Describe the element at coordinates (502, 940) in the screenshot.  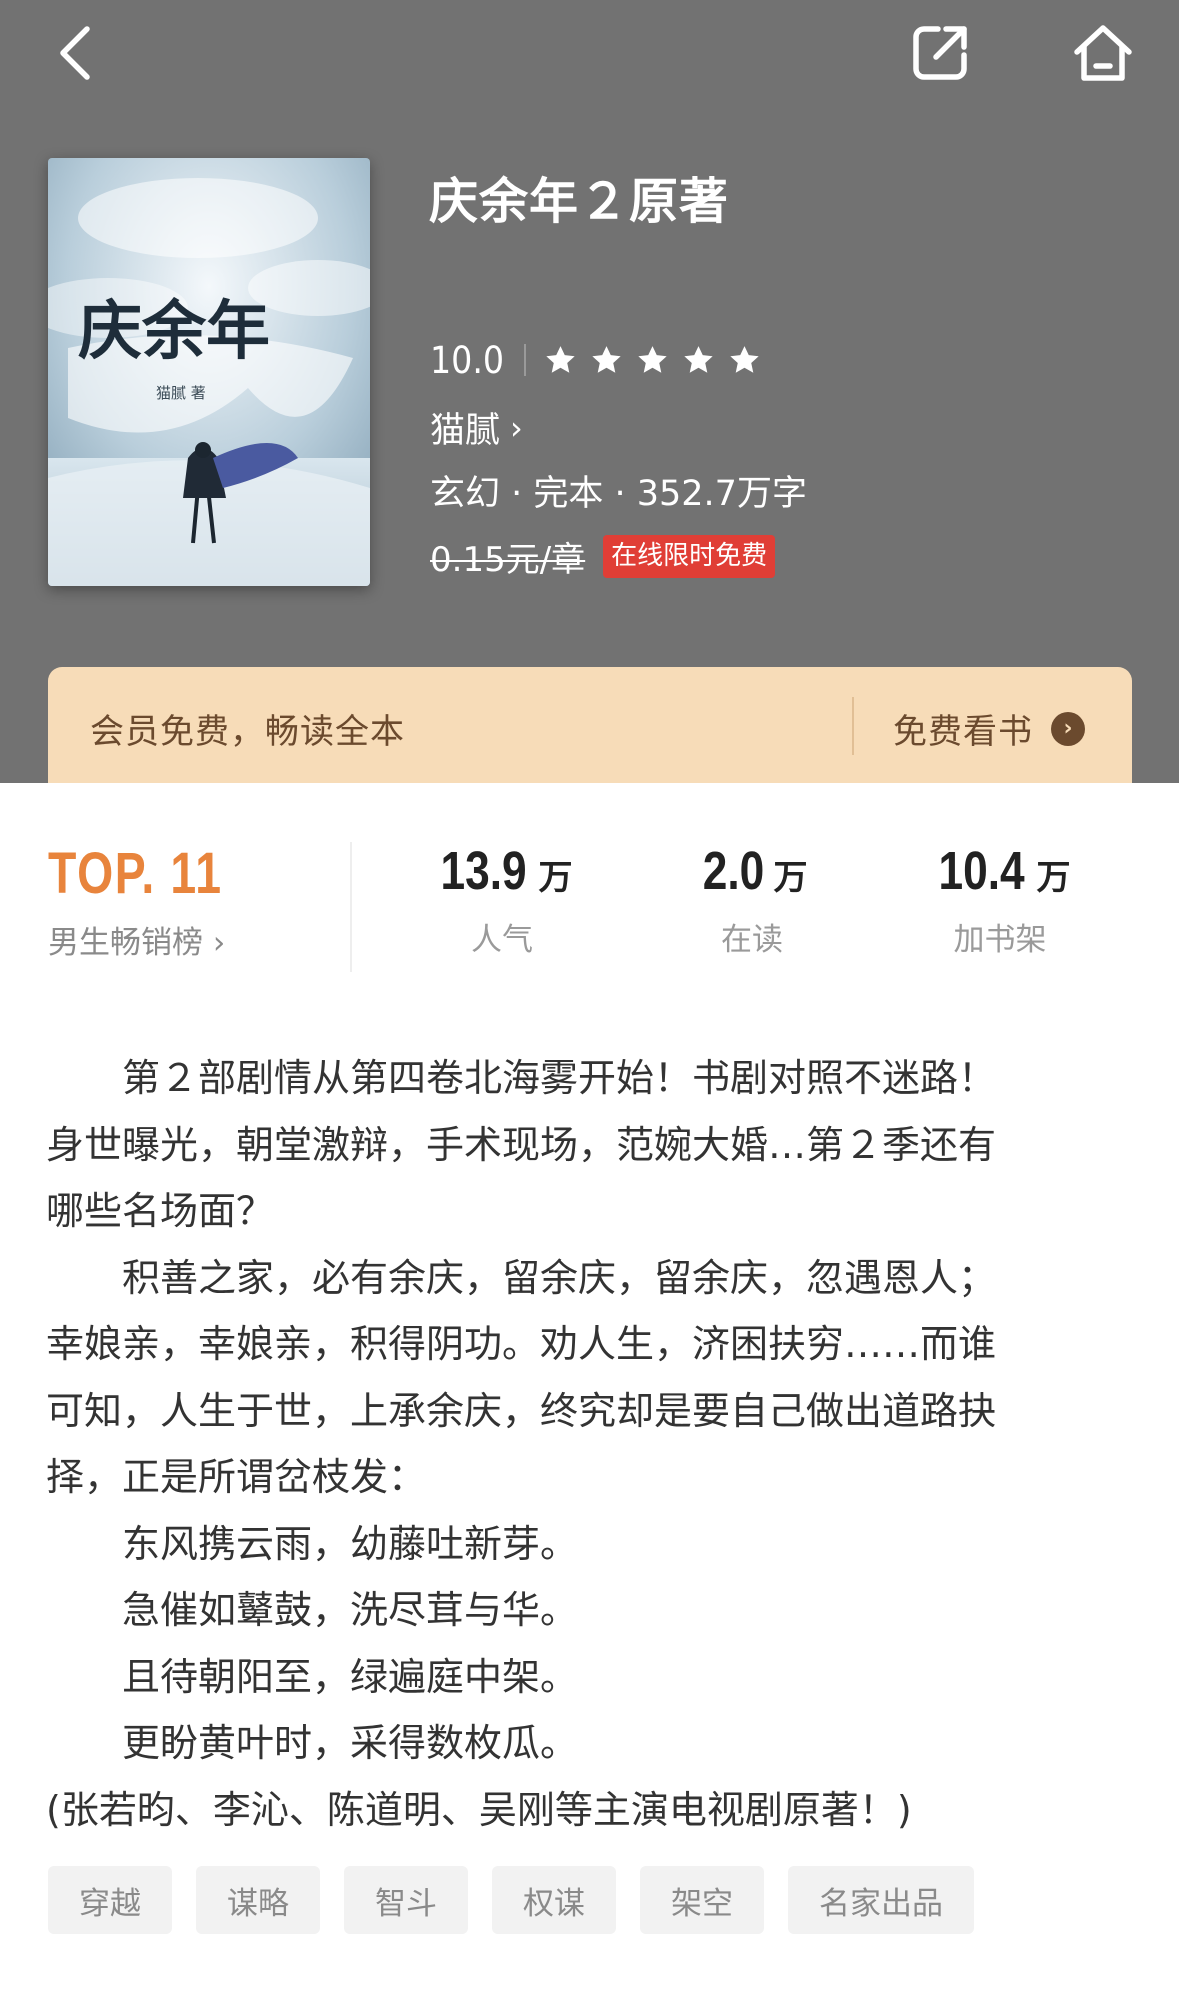
I see `stat-label: 人气` at that location.